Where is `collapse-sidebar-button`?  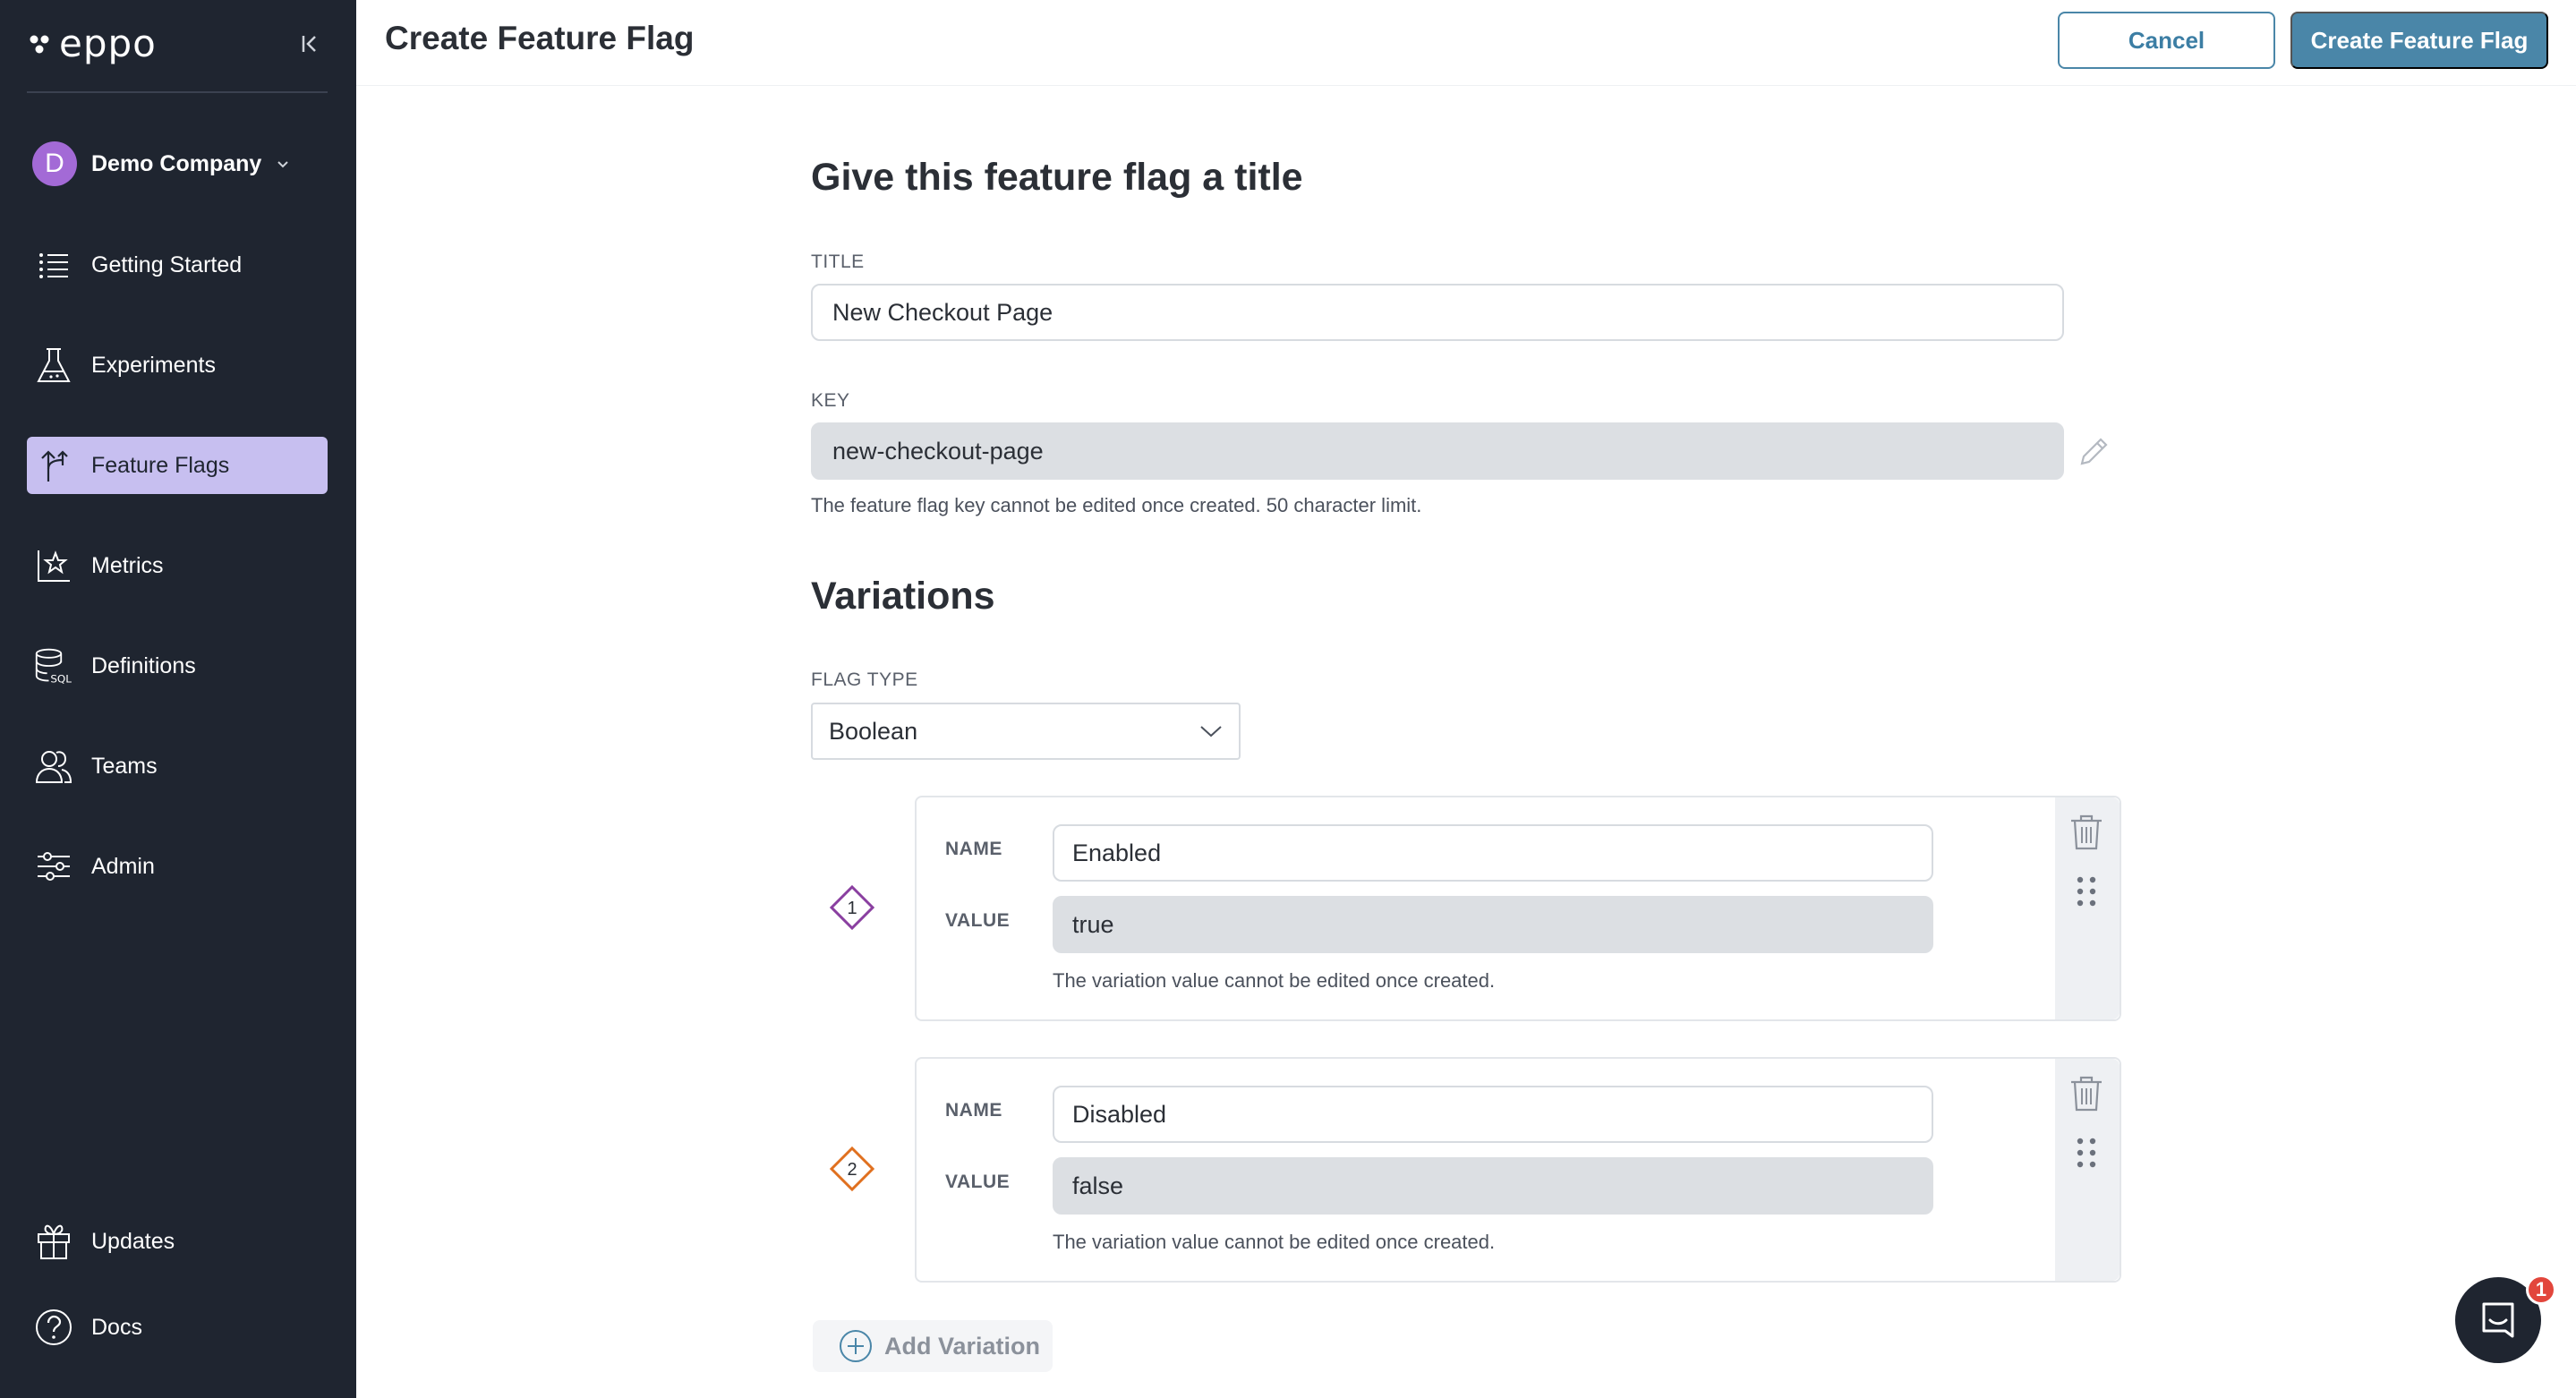 collapse-sidebar-button is located at coordinates (310, 44).